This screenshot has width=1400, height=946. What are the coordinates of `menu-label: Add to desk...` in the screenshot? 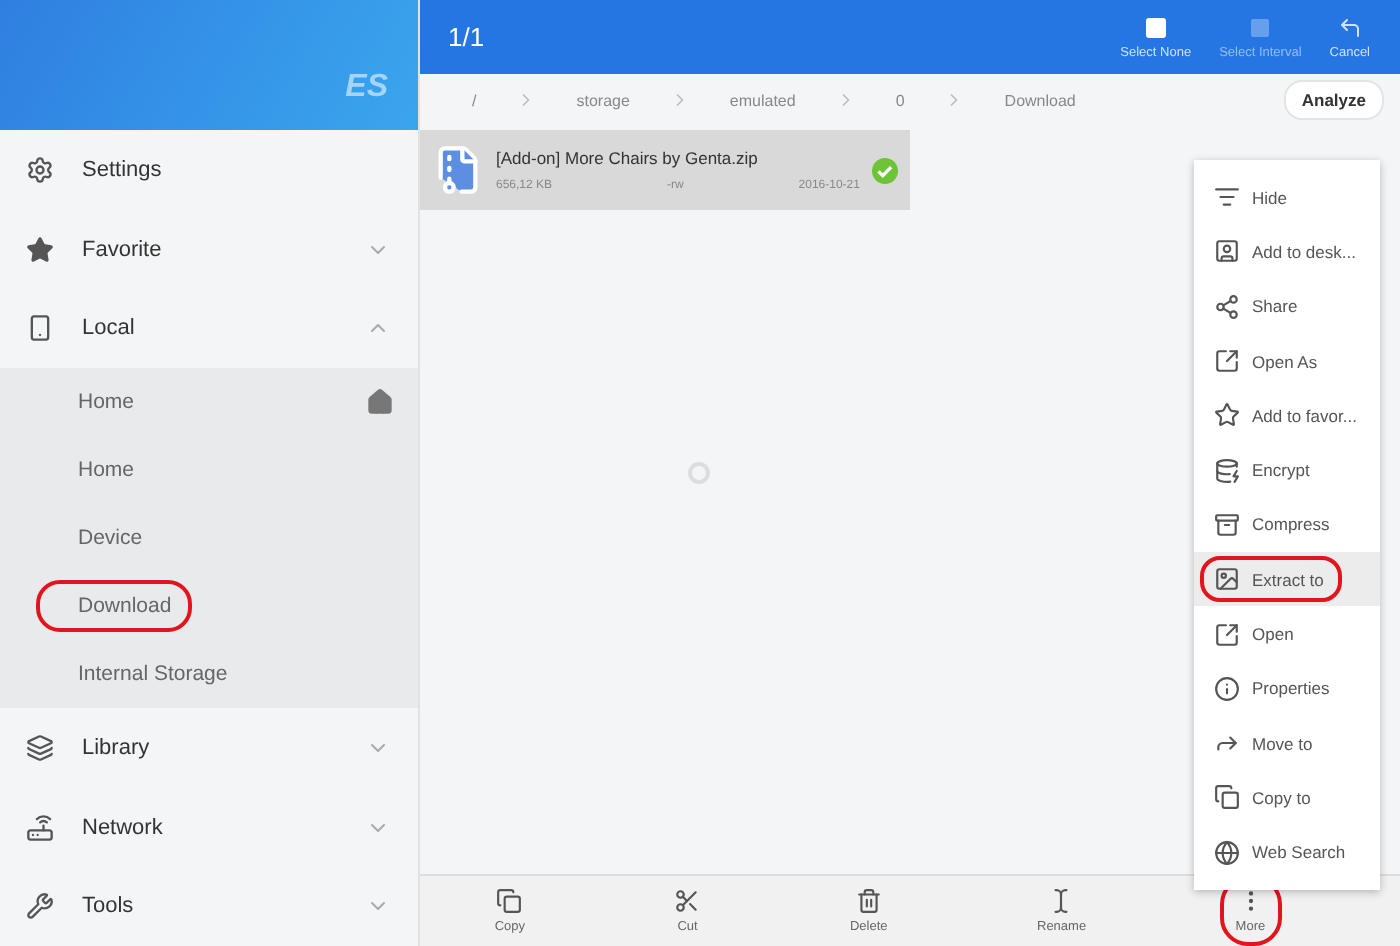 It's located at (1304, 251).